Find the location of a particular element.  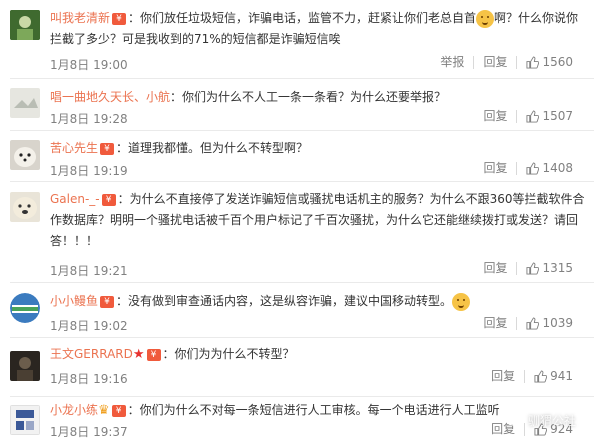

like-button: 941 is located at coordinates (553, 376).